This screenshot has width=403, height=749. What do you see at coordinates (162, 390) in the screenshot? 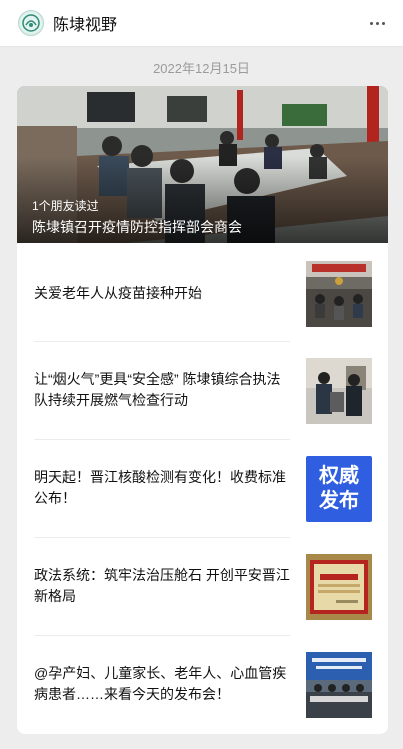
I see `article-title: 让“烟火气”更具“安全感” 陈埭镇综合执法队持续开展燃气检查行动` at bounding box center [162, 390].